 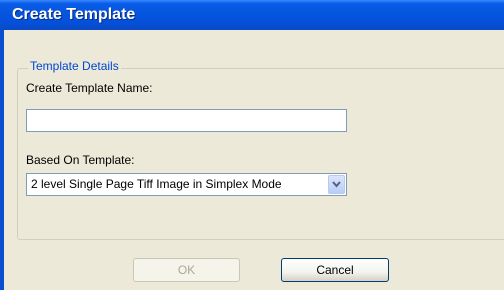 What do you see at coordinates (80, 160) in the screenshot?
I see `based-on-template-label: Based On Template:` at bounding box center [80, 160].